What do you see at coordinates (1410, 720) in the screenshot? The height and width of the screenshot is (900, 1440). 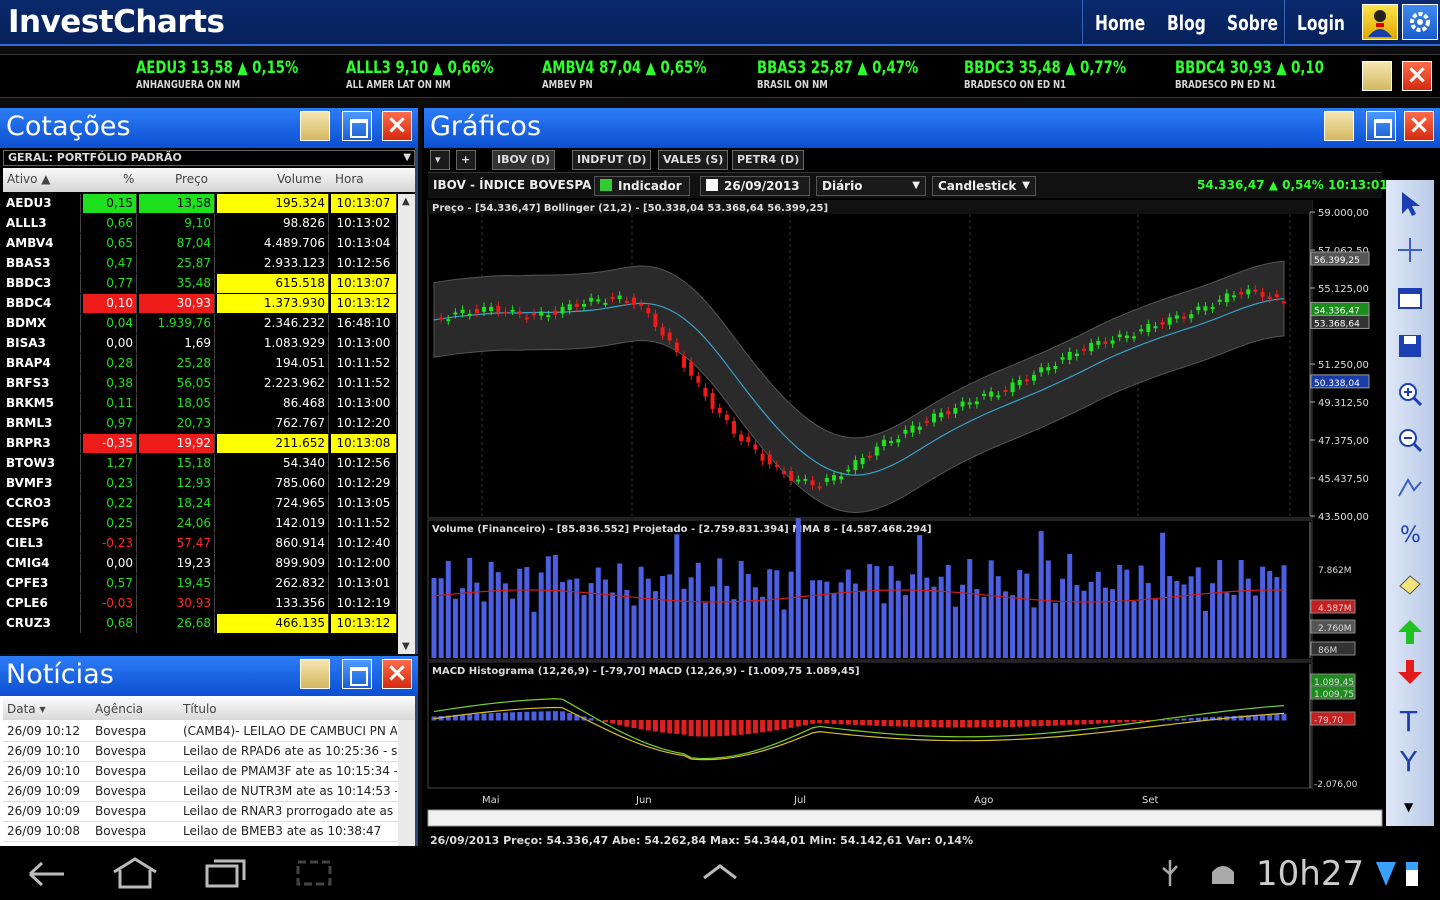 I see `text-tool-icon: T` at bounding box center [1410, 720].